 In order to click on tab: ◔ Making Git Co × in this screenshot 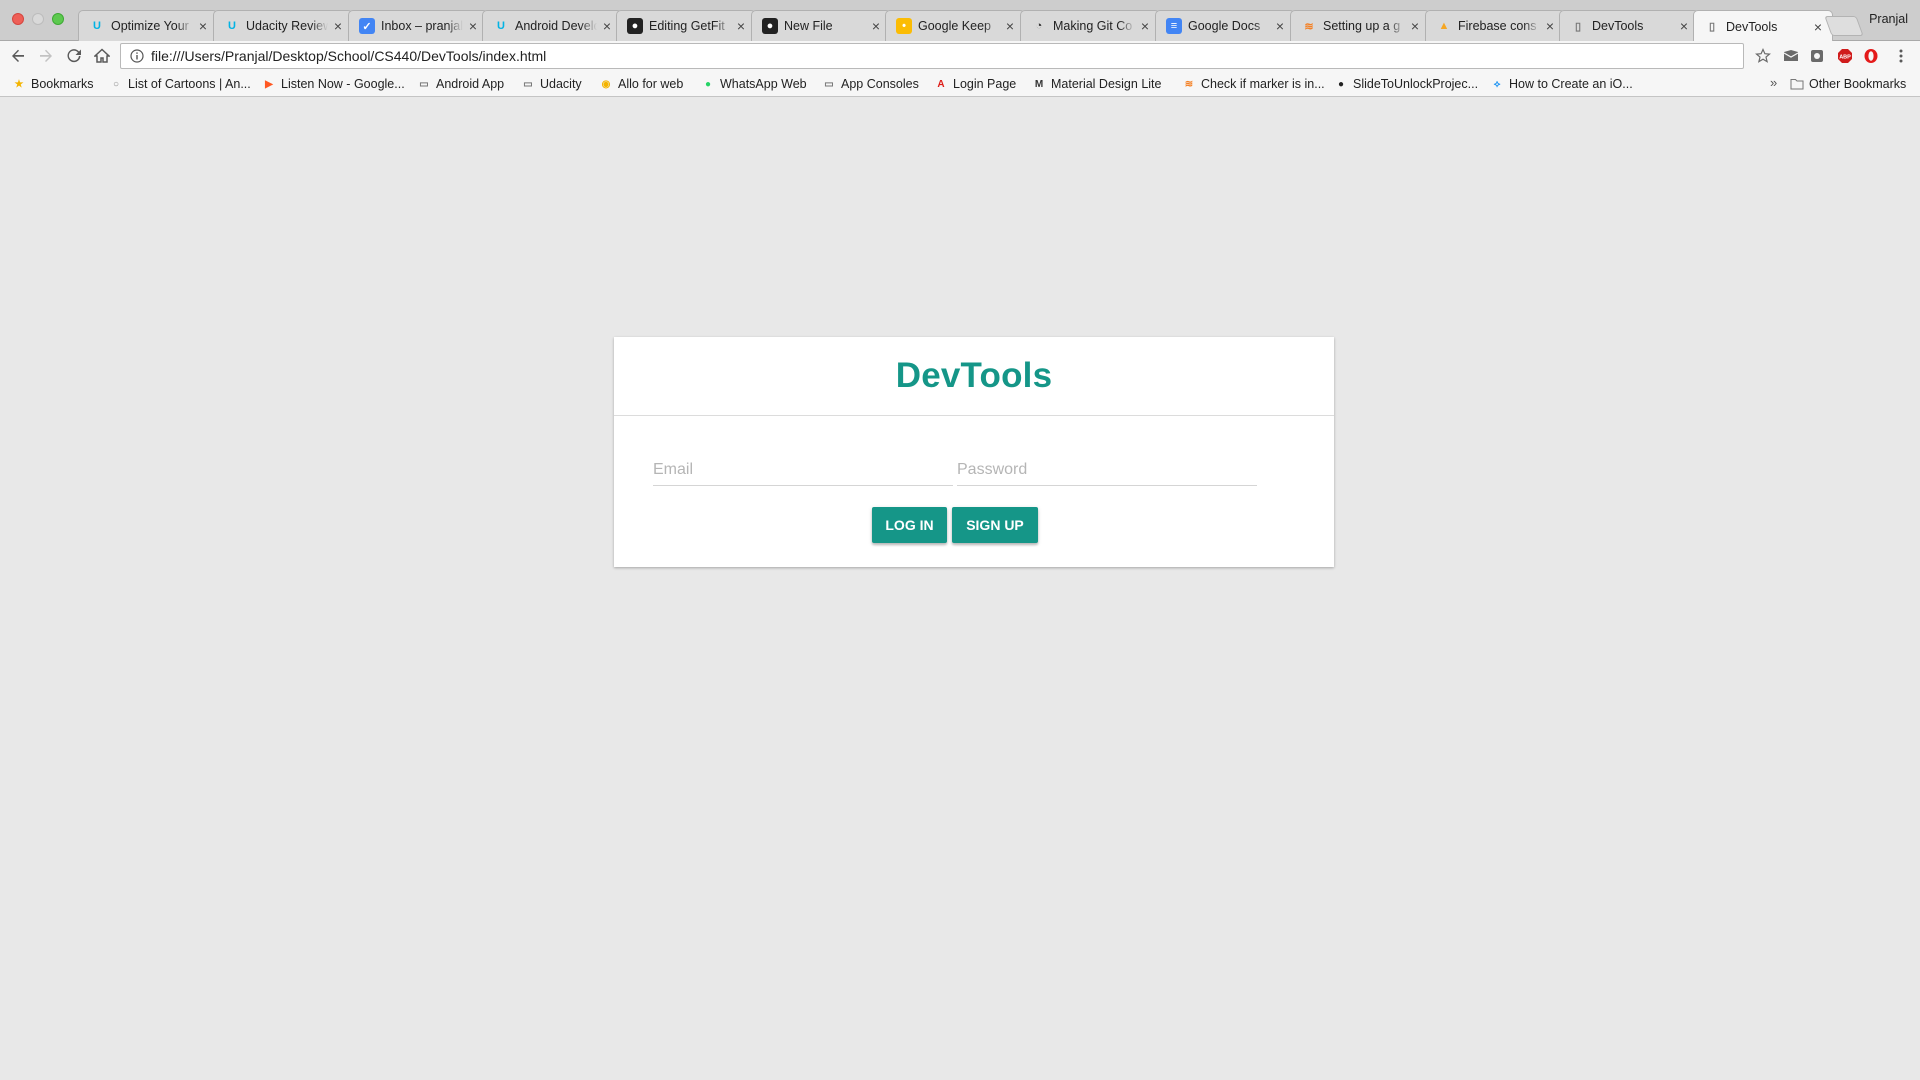, I will do `click(1090, 25)`.